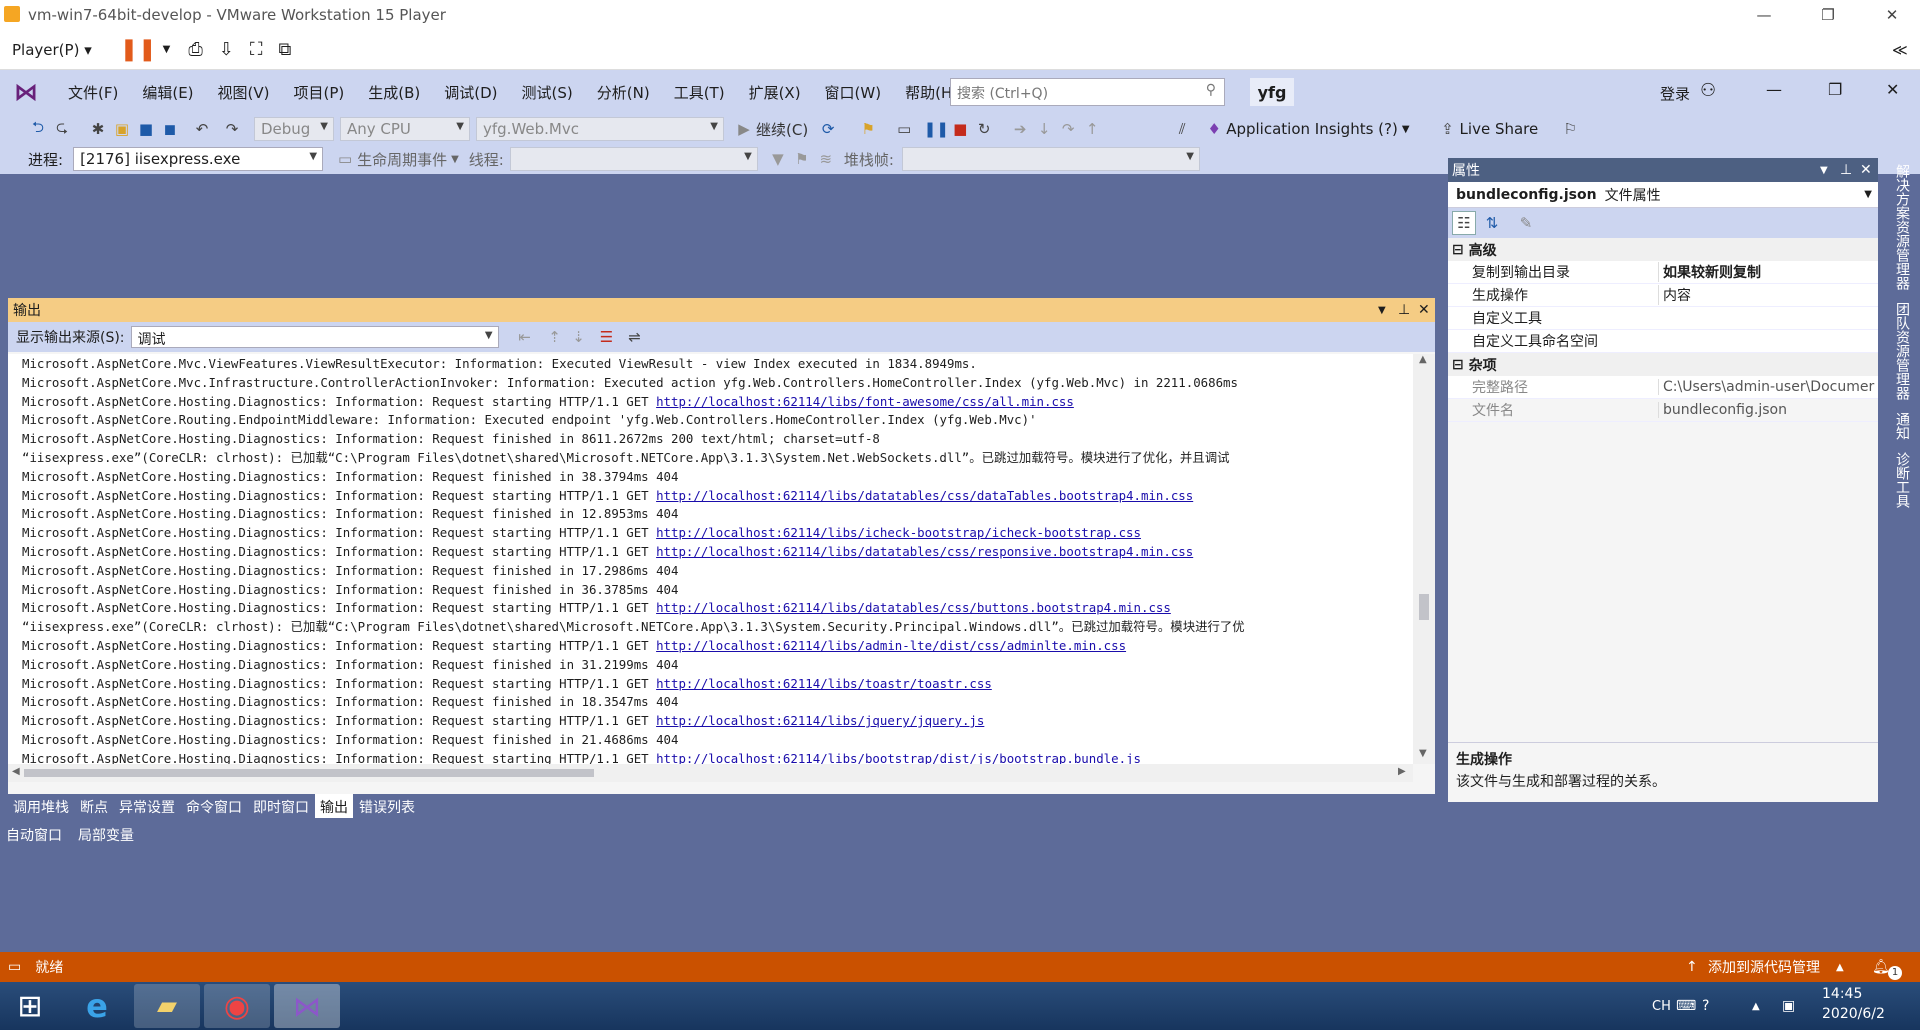 Image resolution: width=1920 pixels, height=1030 pixels. I want to click on source-control-icon: ↑, so click(1692, 967).